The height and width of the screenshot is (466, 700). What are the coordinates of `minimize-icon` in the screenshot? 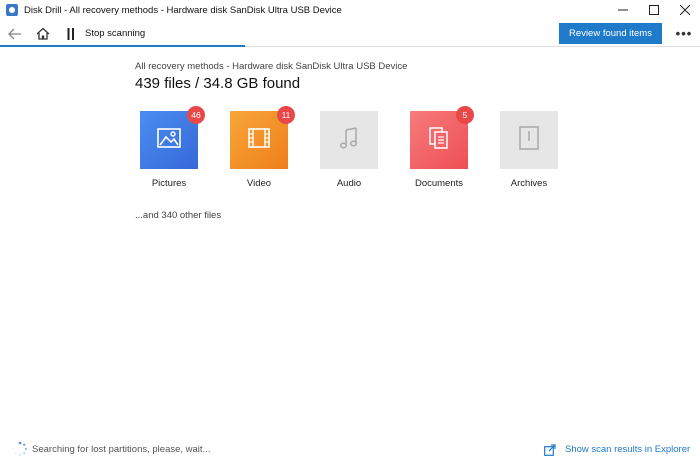 It's located at (622, 10).